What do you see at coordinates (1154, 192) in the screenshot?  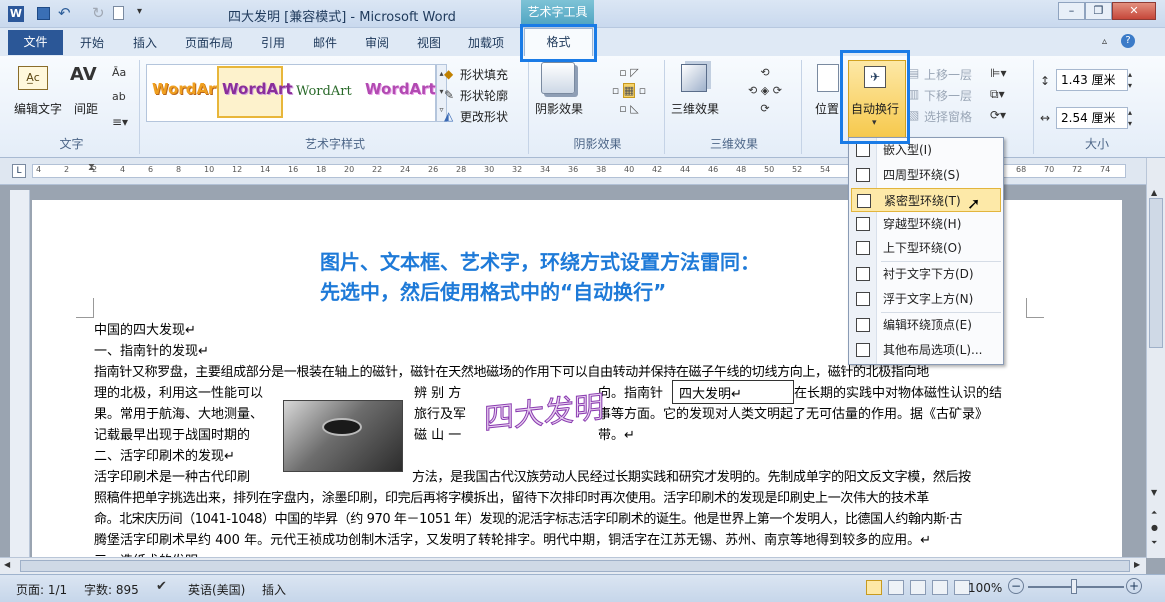 I see `scroll-up-icon: ▲` at bounding box center [1154, 192].